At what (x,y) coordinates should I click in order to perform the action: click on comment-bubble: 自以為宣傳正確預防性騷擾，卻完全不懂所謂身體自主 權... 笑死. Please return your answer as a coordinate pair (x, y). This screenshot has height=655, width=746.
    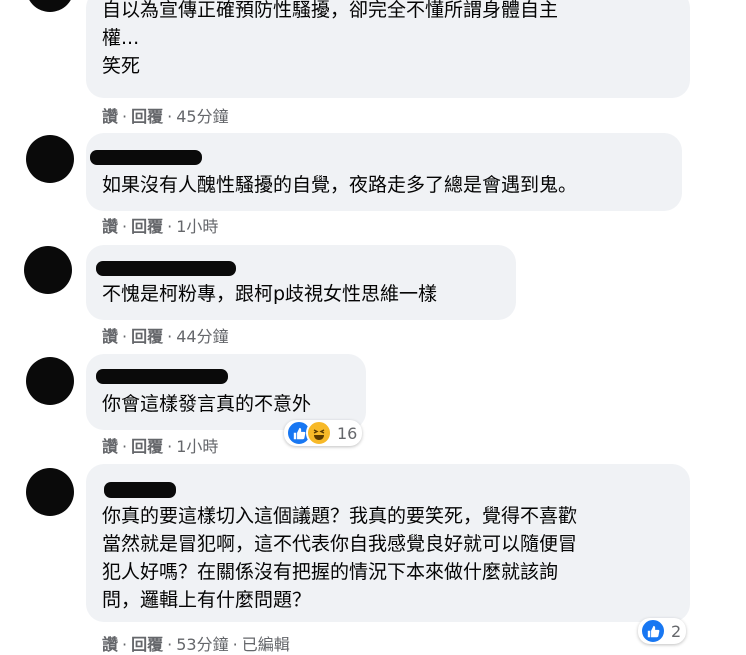
    Looking at the image, I should click on (388, 49).